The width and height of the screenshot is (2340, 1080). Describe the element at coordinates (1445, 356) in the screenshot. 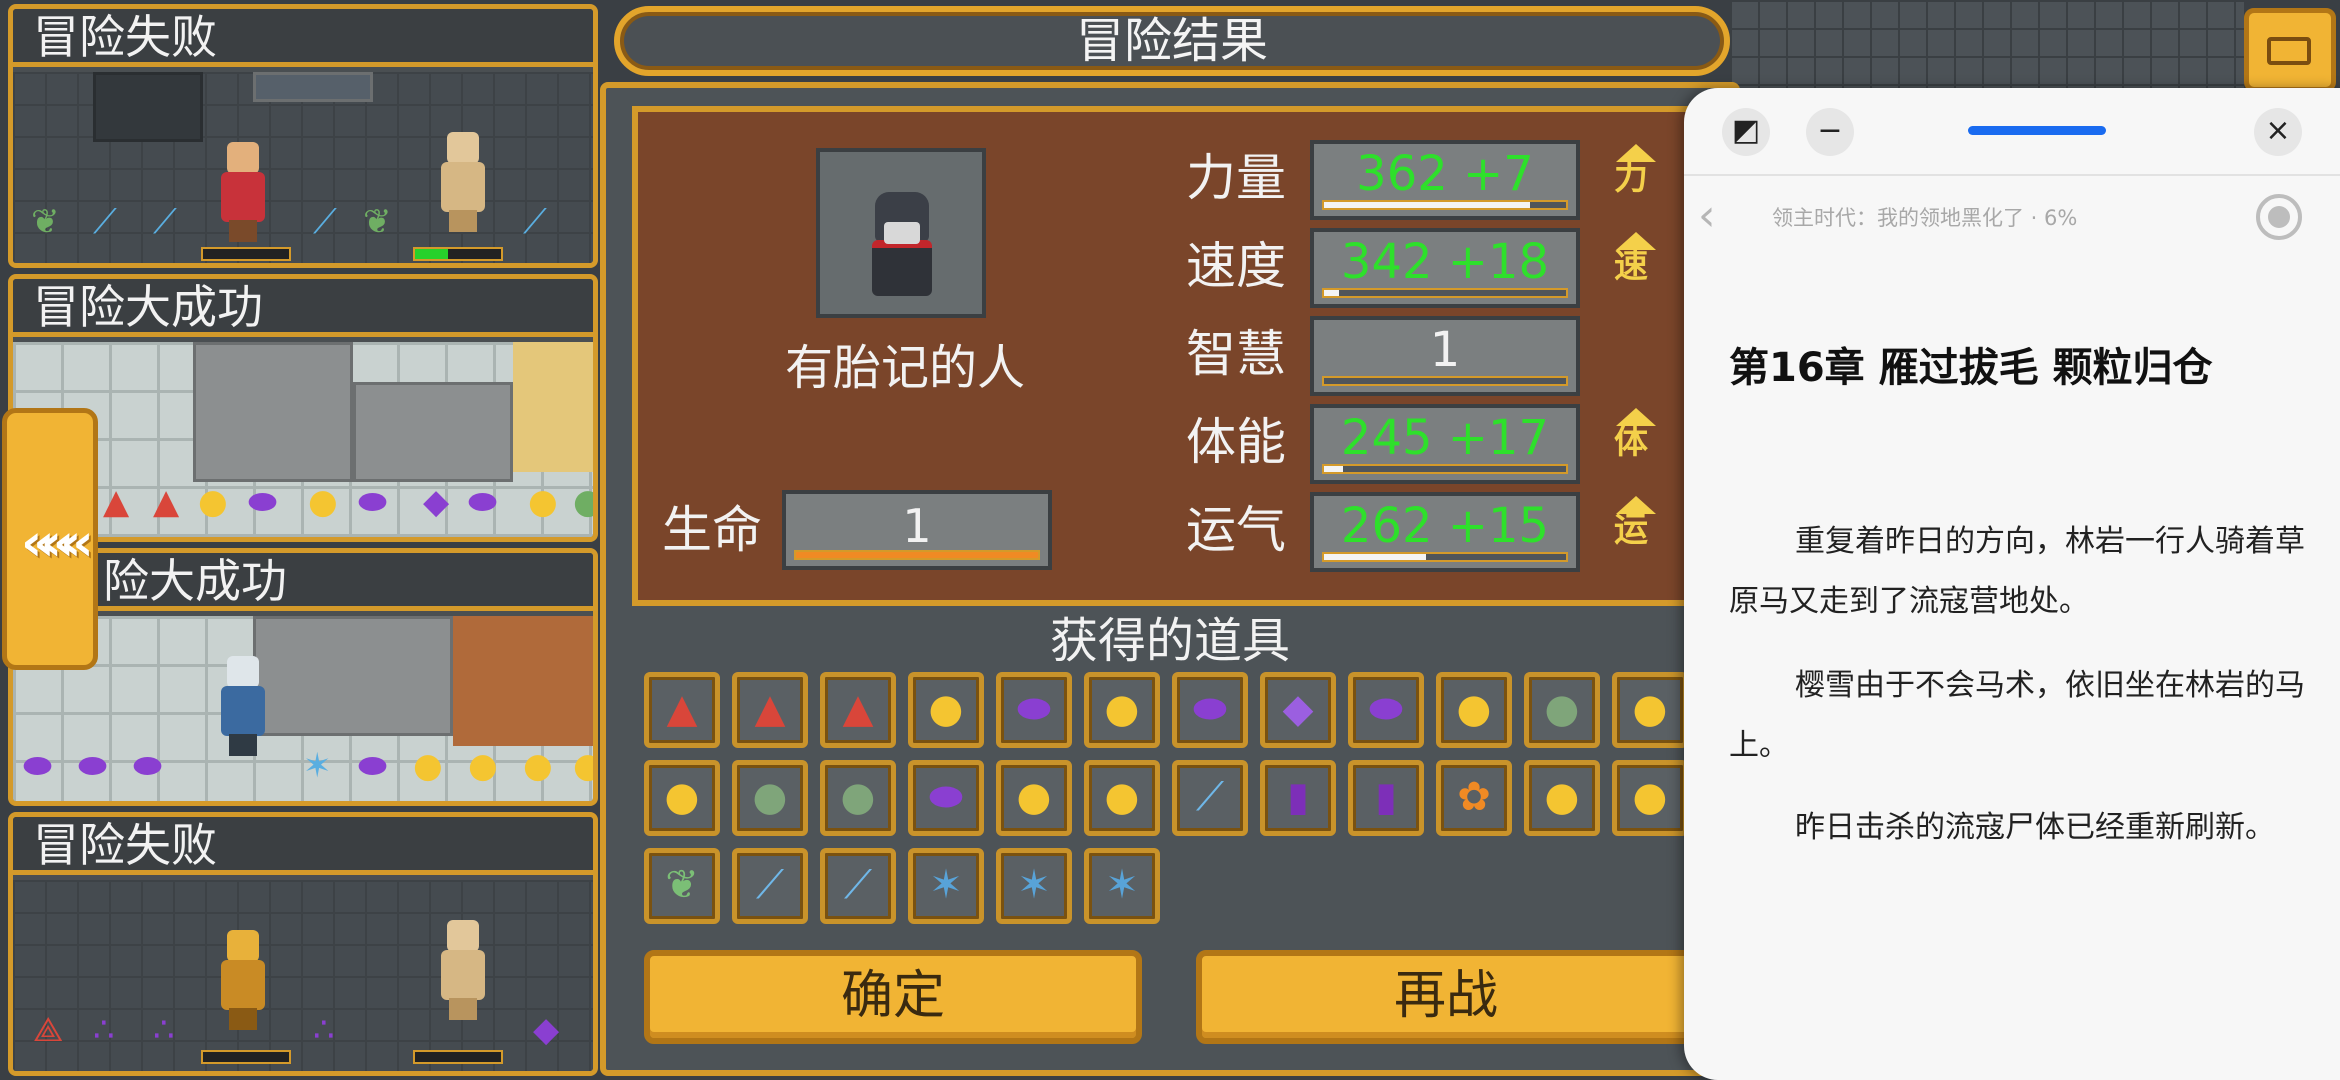

I see `stat-box-wisdom: 1` at that location.